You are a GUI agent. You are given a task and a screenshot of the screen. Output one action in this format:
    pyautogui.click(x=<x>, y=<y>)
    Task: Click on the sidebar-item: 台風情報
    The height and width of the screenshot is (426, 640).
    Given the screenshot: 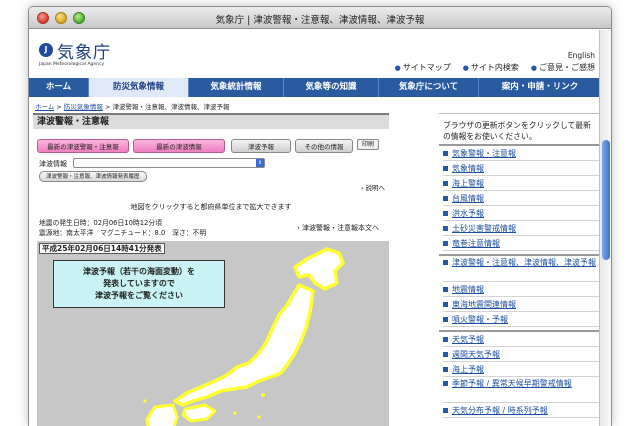 What is the action you would take?
    pyautogui.click(x=521, y=198)
    